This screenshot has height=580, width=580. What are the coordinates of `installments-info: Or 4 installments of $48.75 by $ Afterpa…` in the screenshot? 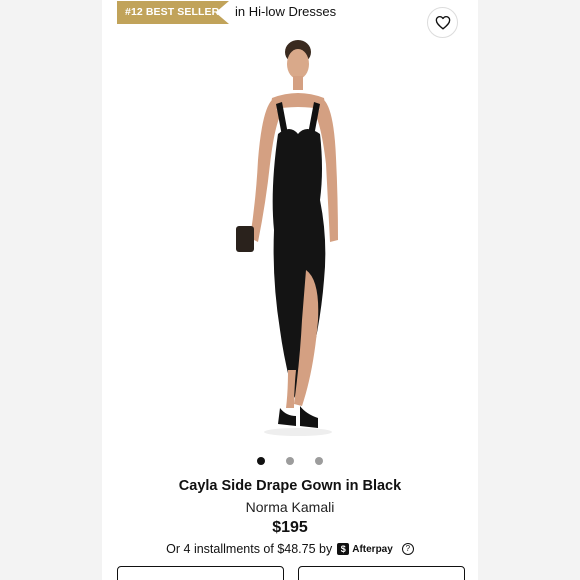 It's located at (290, 549).